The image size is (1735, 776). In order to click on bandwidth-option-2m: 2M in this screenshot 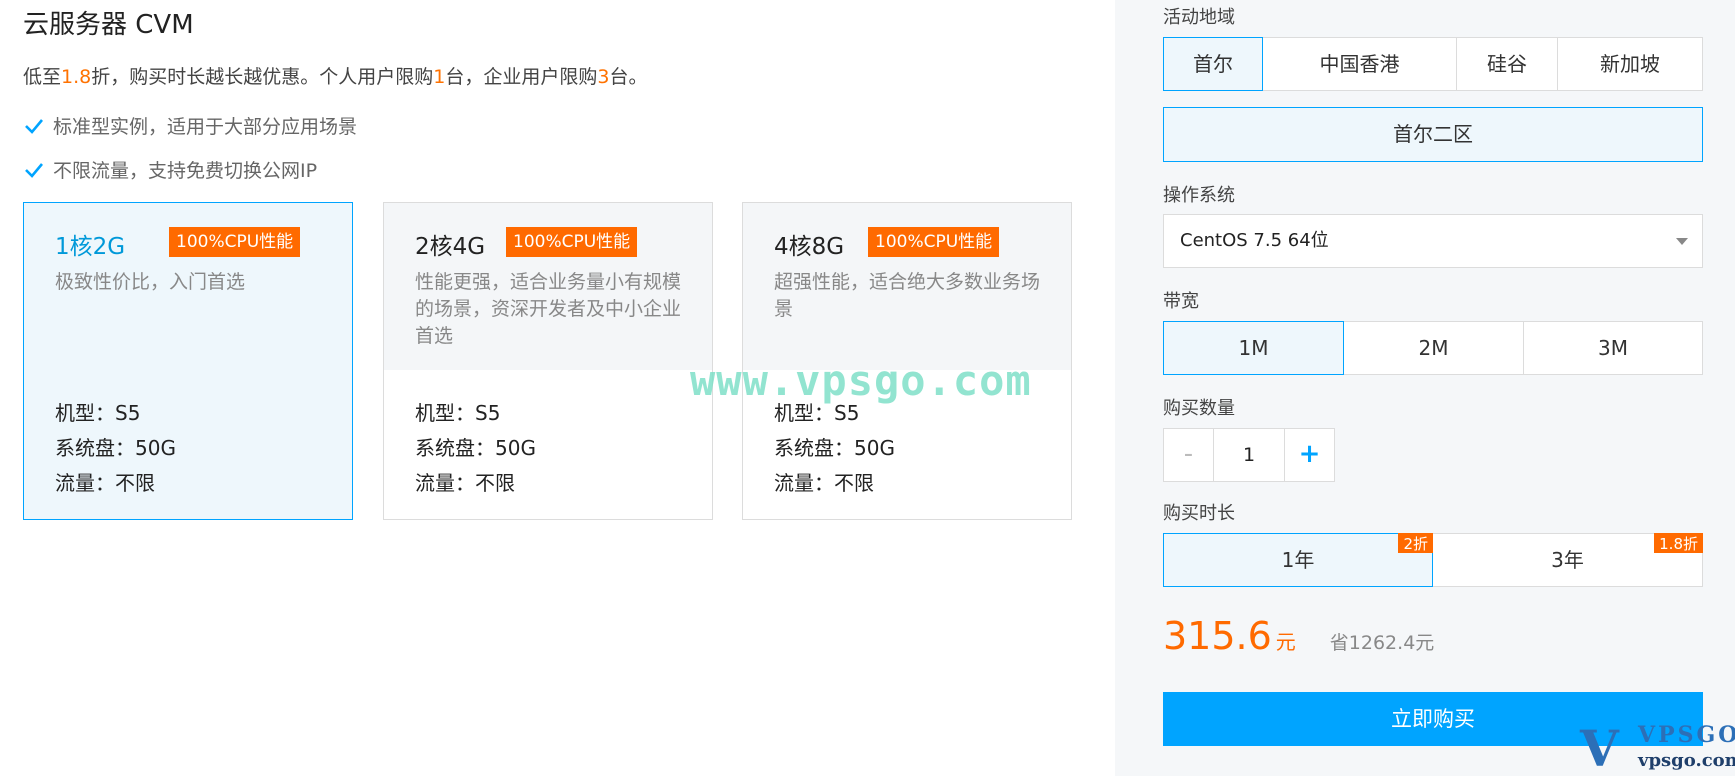, I will do `click(1433, 348)`.